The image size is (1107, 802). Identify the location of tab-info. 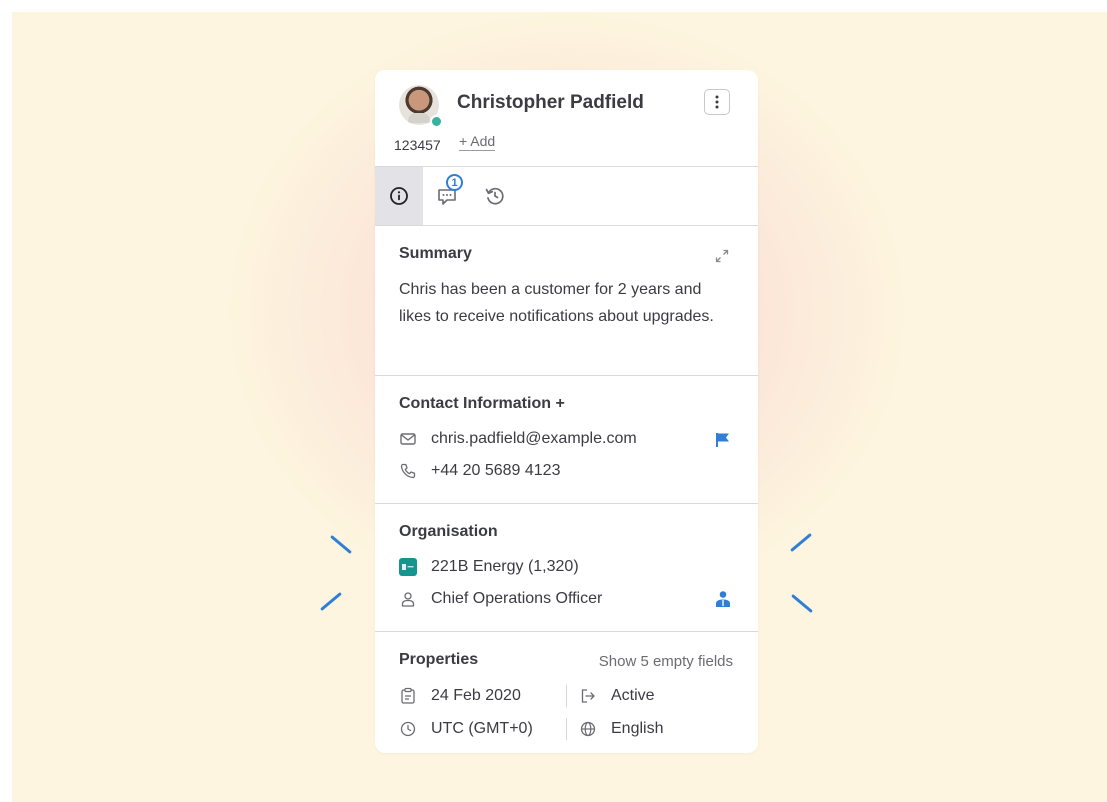
(399, 196).